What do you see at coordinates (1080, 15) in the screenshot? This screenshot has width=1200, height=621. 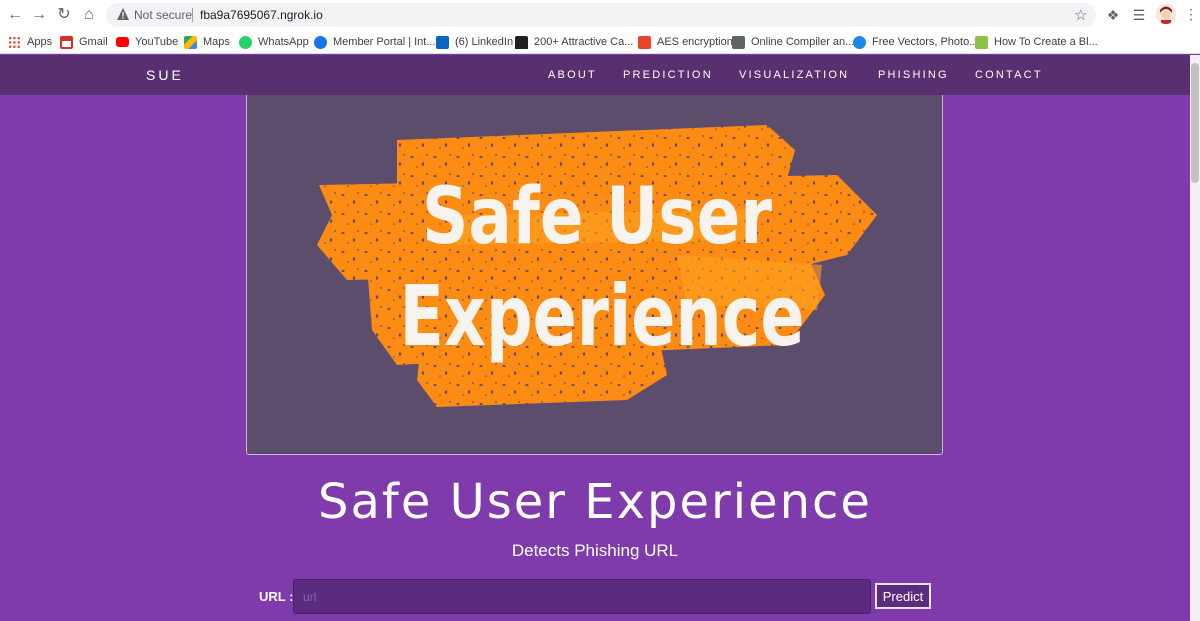 I see `star-icon: ☆` at bounding box center [1080, 15].